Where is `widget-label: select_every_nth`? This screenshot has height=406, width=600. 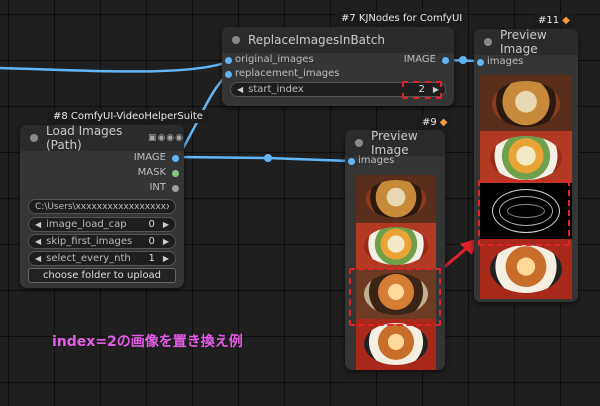
widget-label: select_every_nth is located at coordinates (88, 258).